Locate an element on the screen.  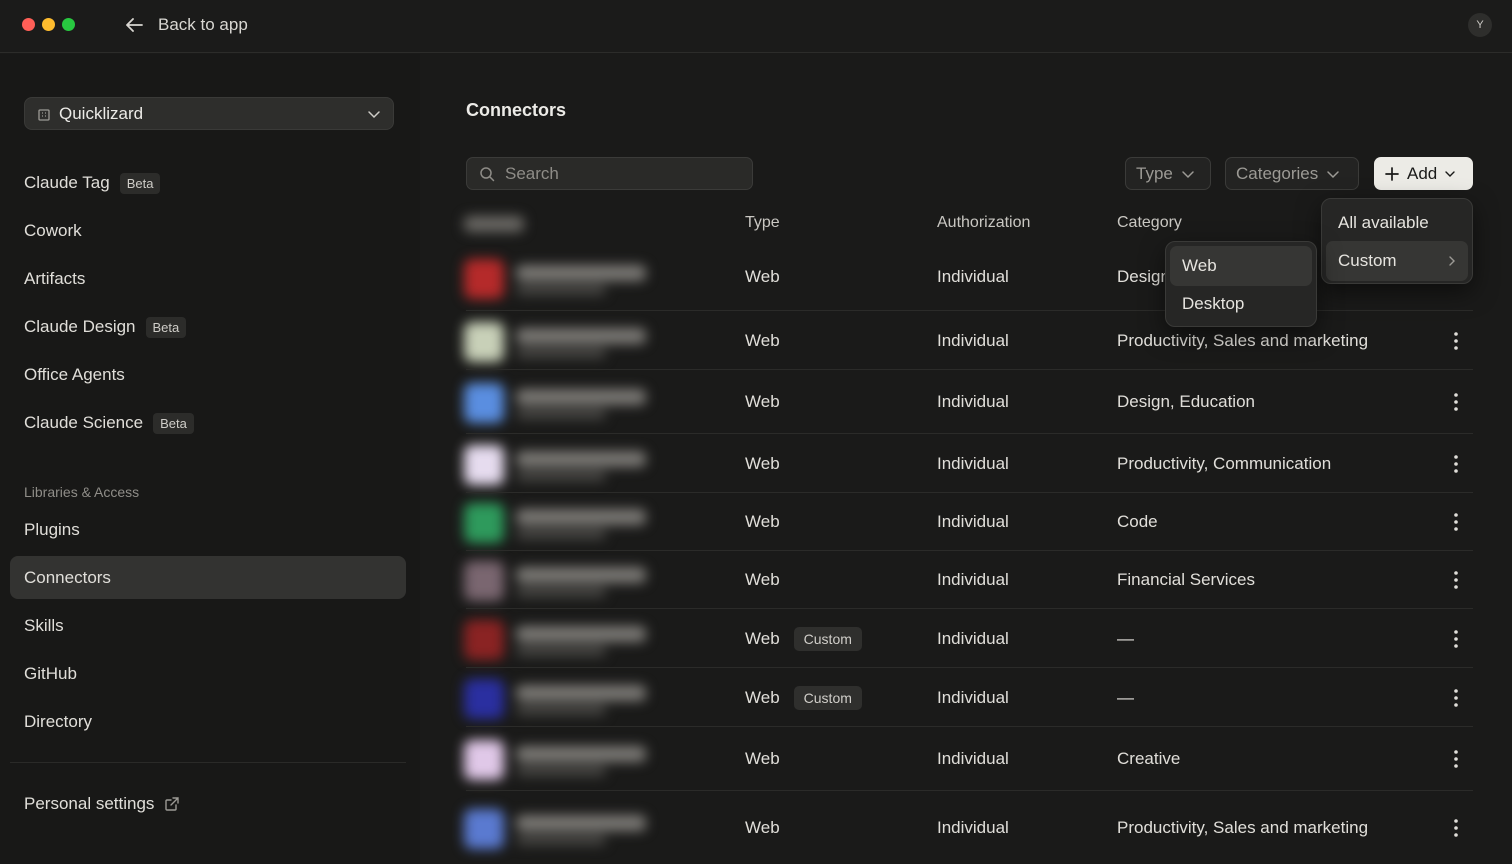
table-row: Web Individual Productivity, Communication is located at coordinates (969, 462).